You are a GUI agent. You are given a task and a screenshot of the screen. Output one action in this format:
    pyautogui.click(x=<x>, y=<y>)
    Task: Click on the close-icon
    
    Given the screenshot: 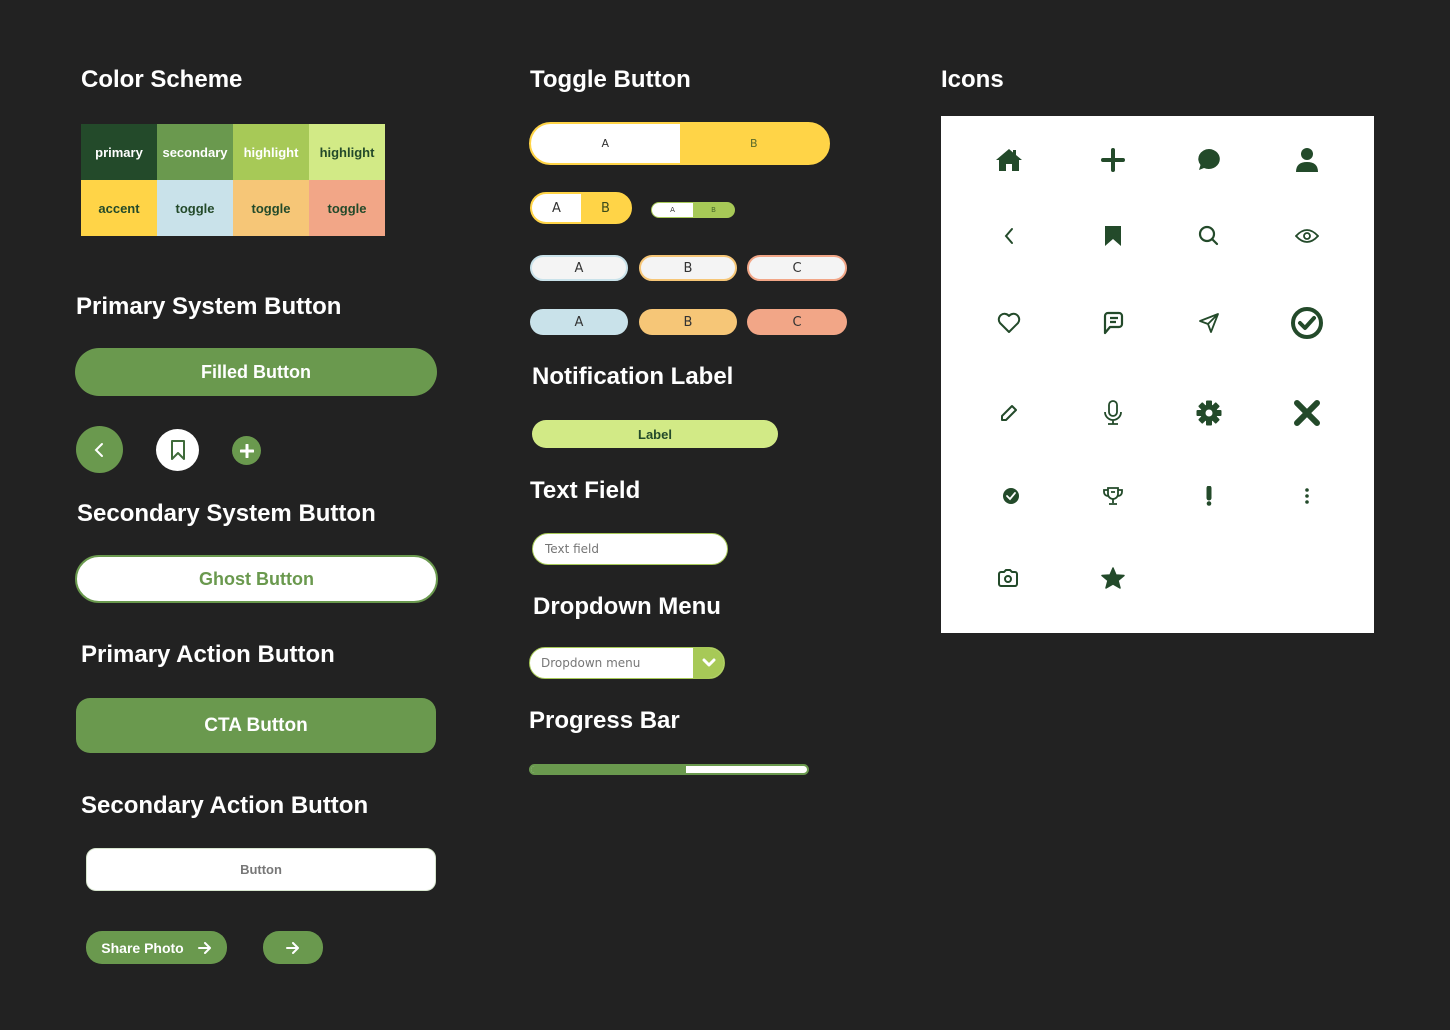 What is the action you would take?
    pyautogui.click(x=1307, y=413)
    